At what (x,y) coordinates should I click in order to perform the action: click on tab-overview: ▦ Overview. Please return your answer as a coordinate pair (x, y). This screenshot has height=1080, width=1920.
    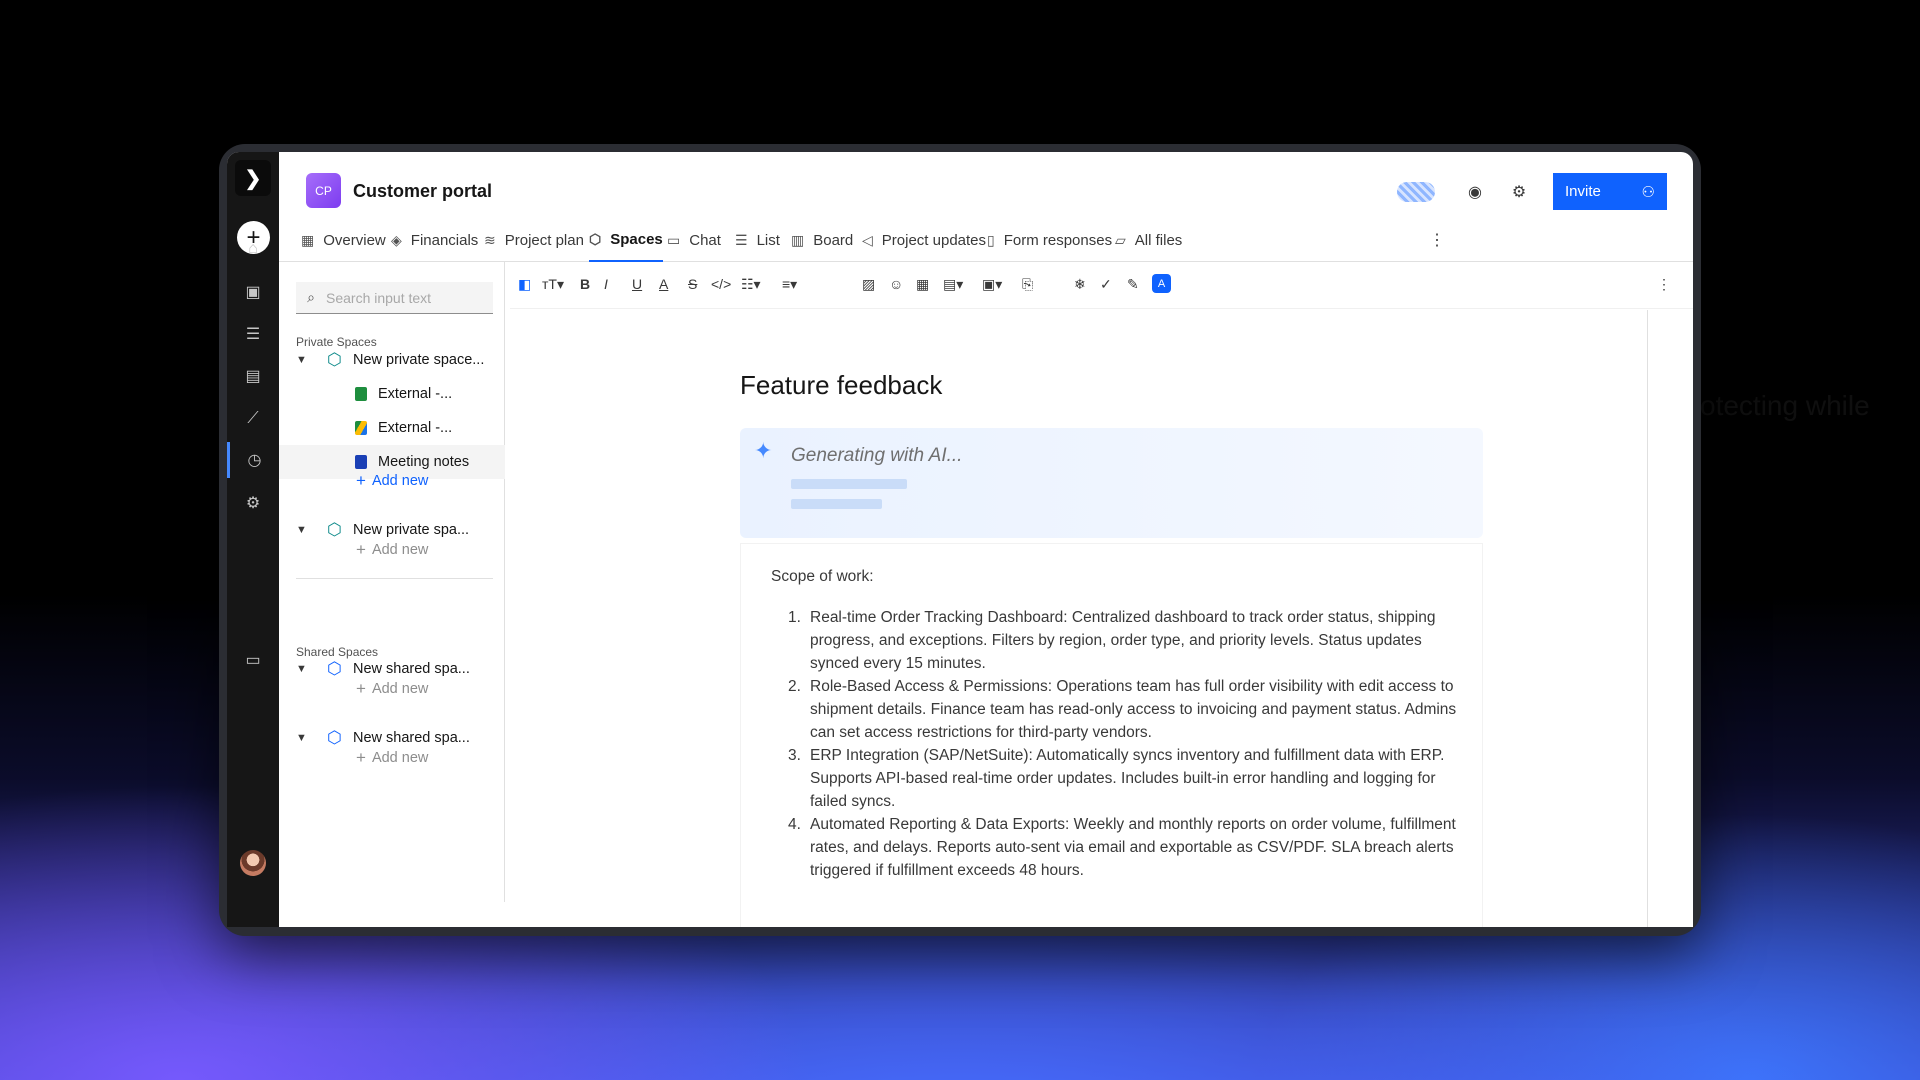
    Looking at the image, I should click on (343, 240).